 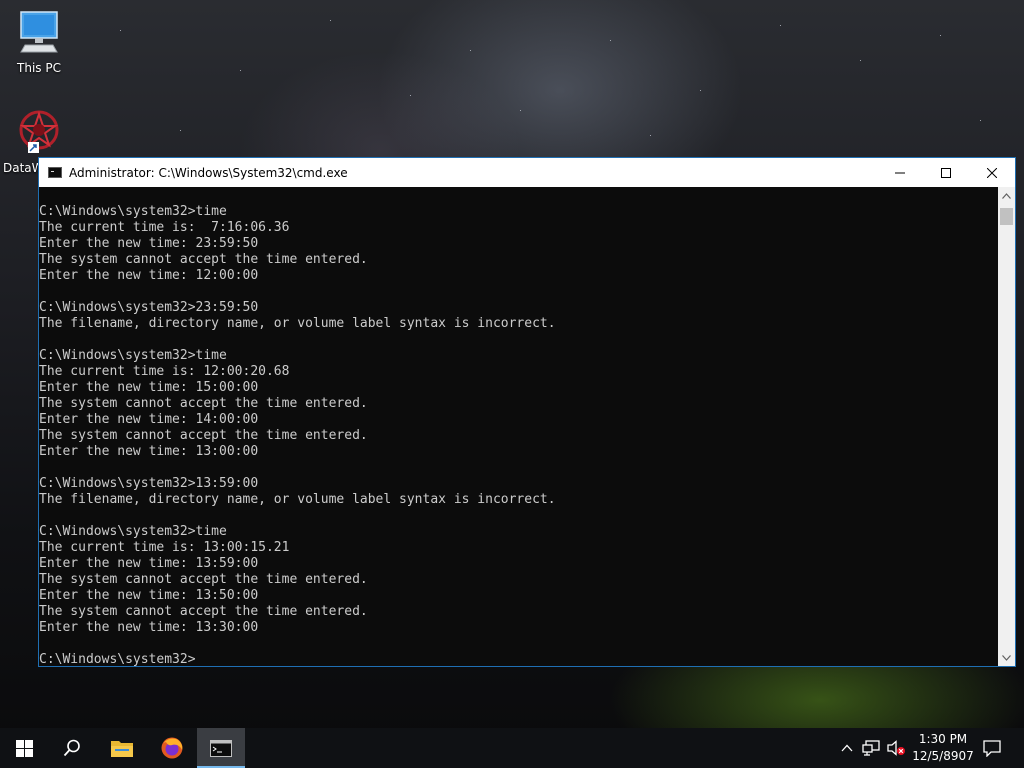 What do you see at coordinates (943, 748) in the screenshot?
I see `taskbar-clock: 1:30 PM 12/5/8907` at bounding box center [943, 748].